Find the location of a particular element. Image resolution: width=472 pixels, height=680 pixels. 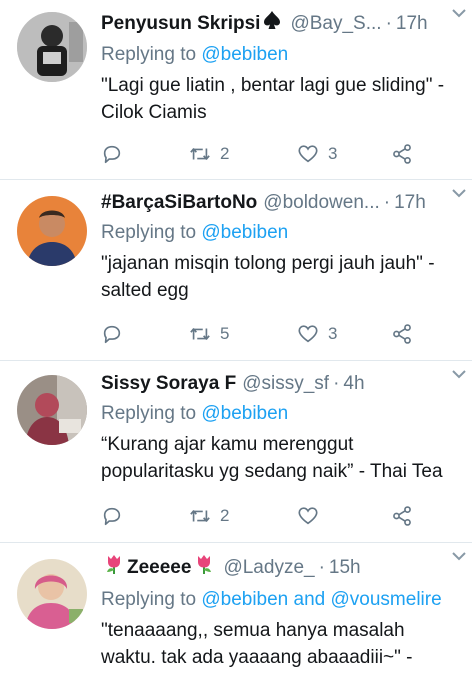

tweet-actions: 2 3 is located at coordinates (266, 154).